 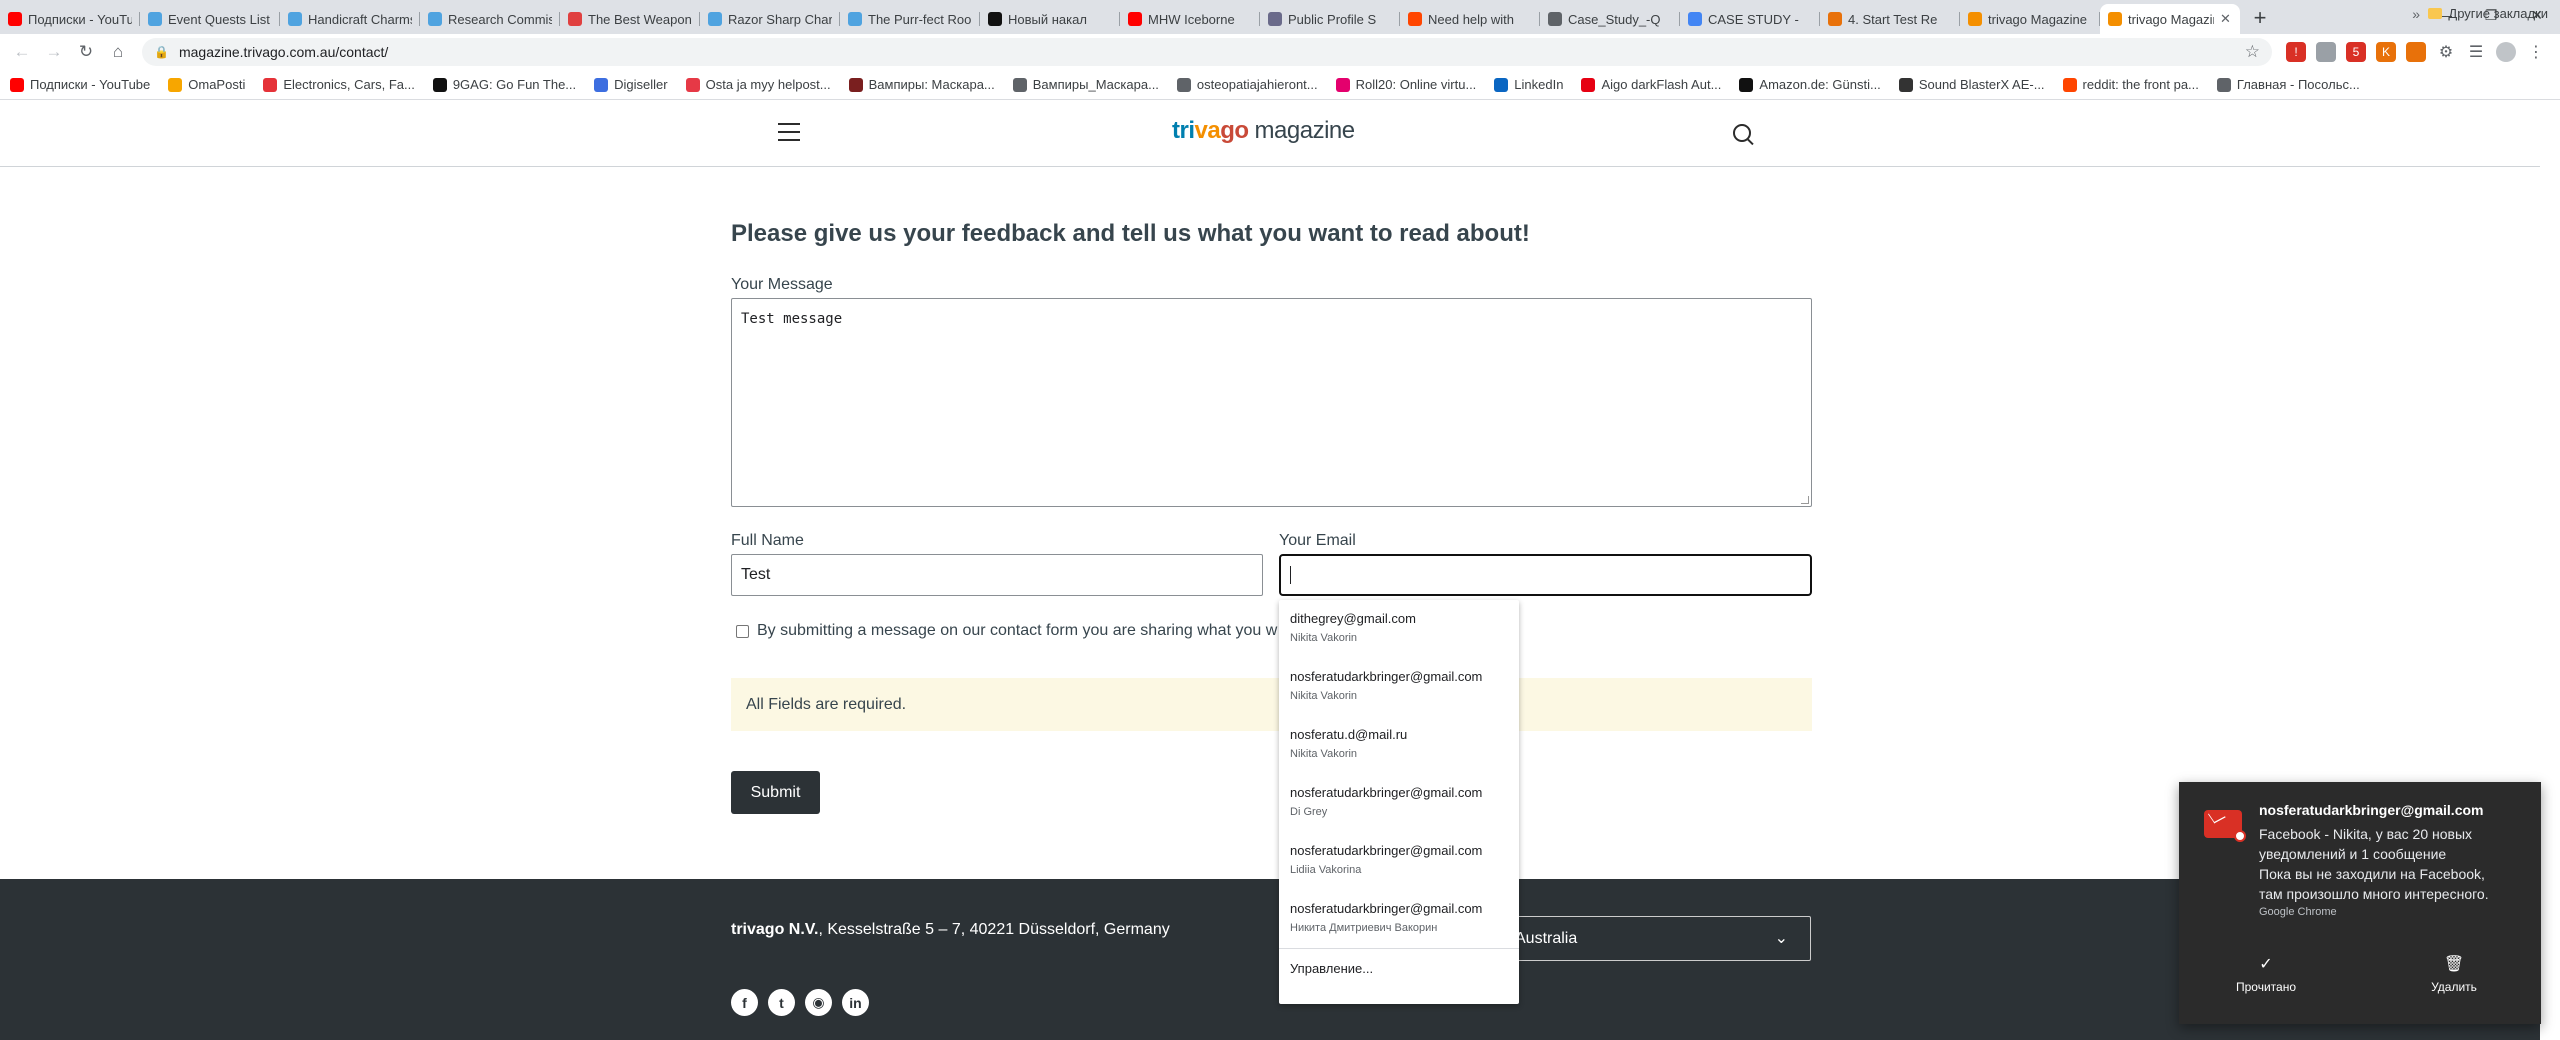 I want to click on extension-icon: 5, so click(x=2356, y=52).